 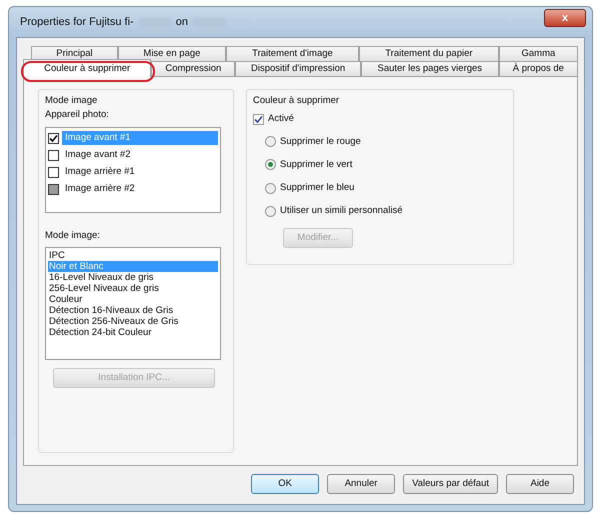 I want to click on tab: Traitement d'image, so click(x=292, y=53).